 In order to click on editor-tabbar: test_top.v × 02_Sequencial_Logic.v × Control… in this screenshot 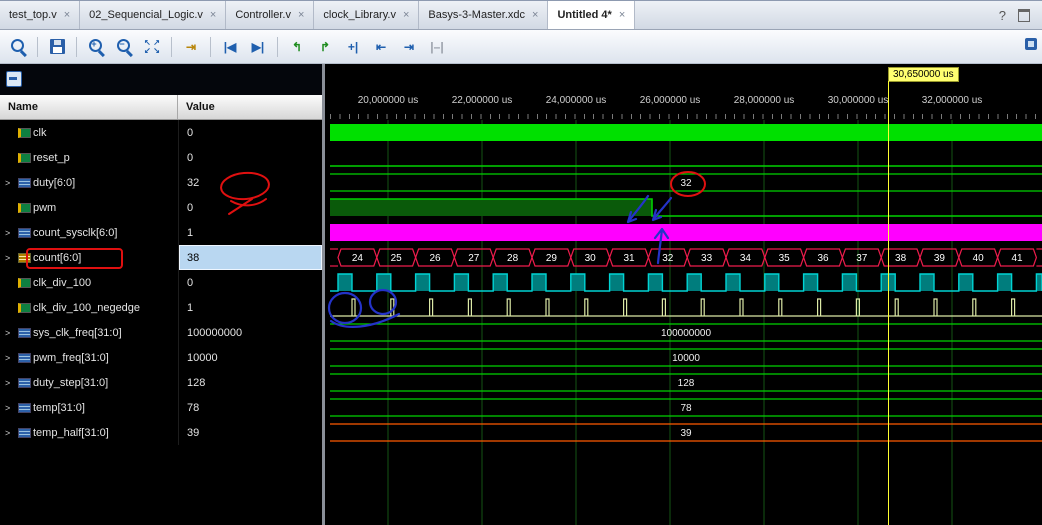, I will do `click(521, 15)`.